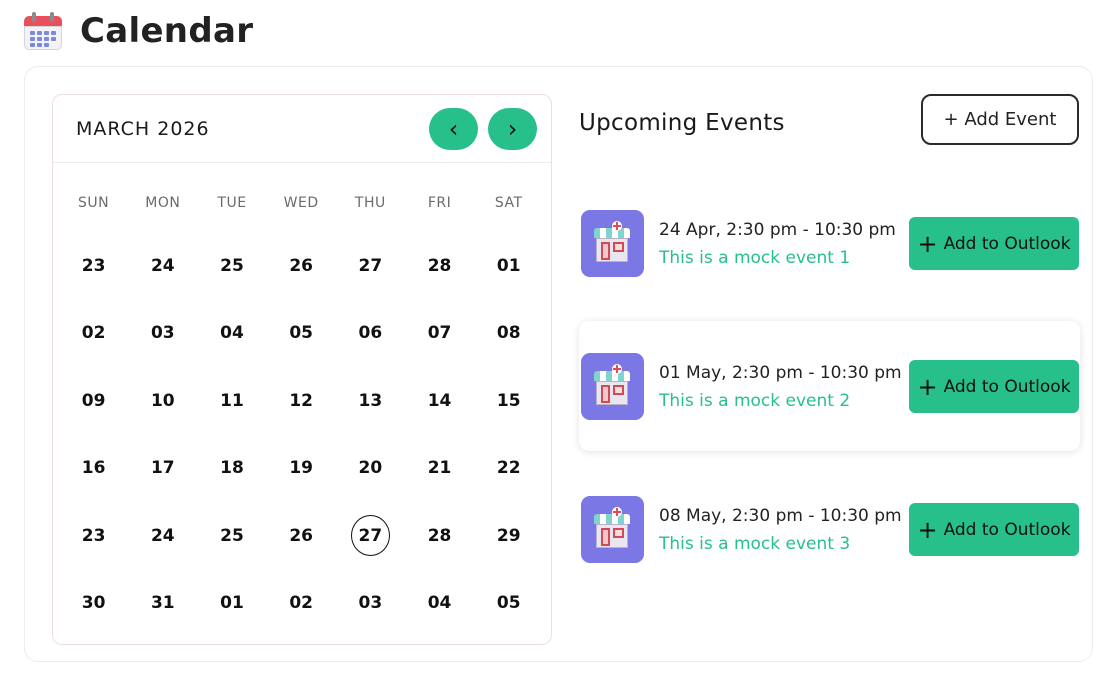 This screenshot has width=1116, height=685. Describe the element at coordinates (439, 333) in the screenshot. I see `day-number: 07` at that location.